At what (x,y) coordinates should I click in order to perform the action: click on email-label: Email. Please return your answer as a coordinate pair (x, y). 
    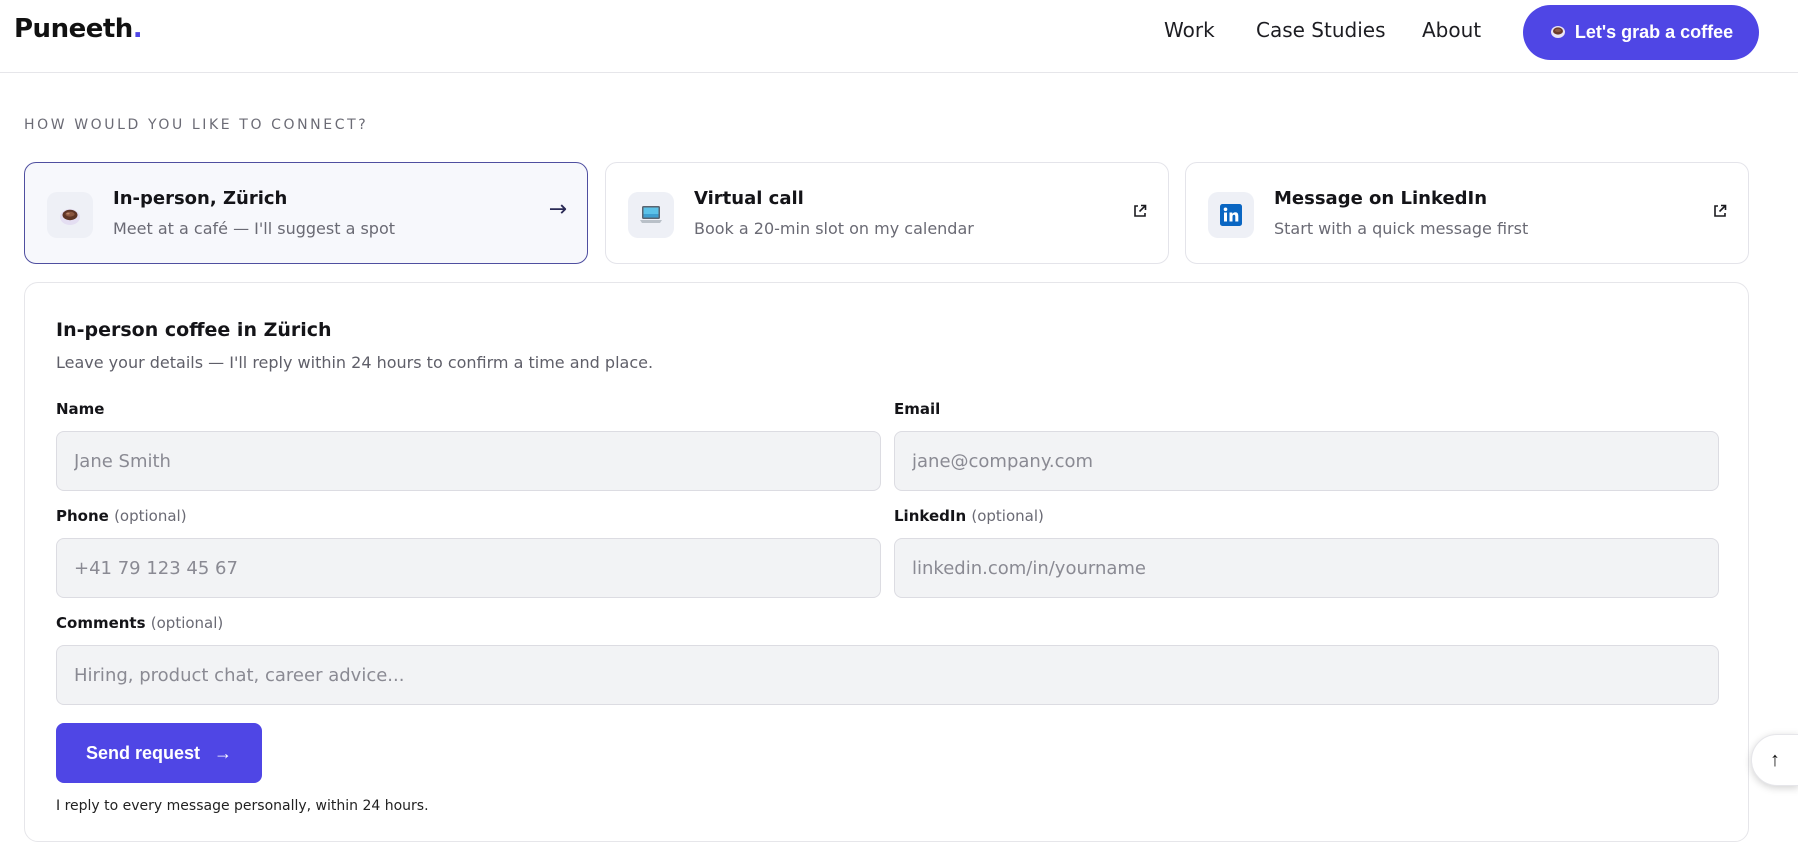
    Looking at the image, I should click on (917, 409).